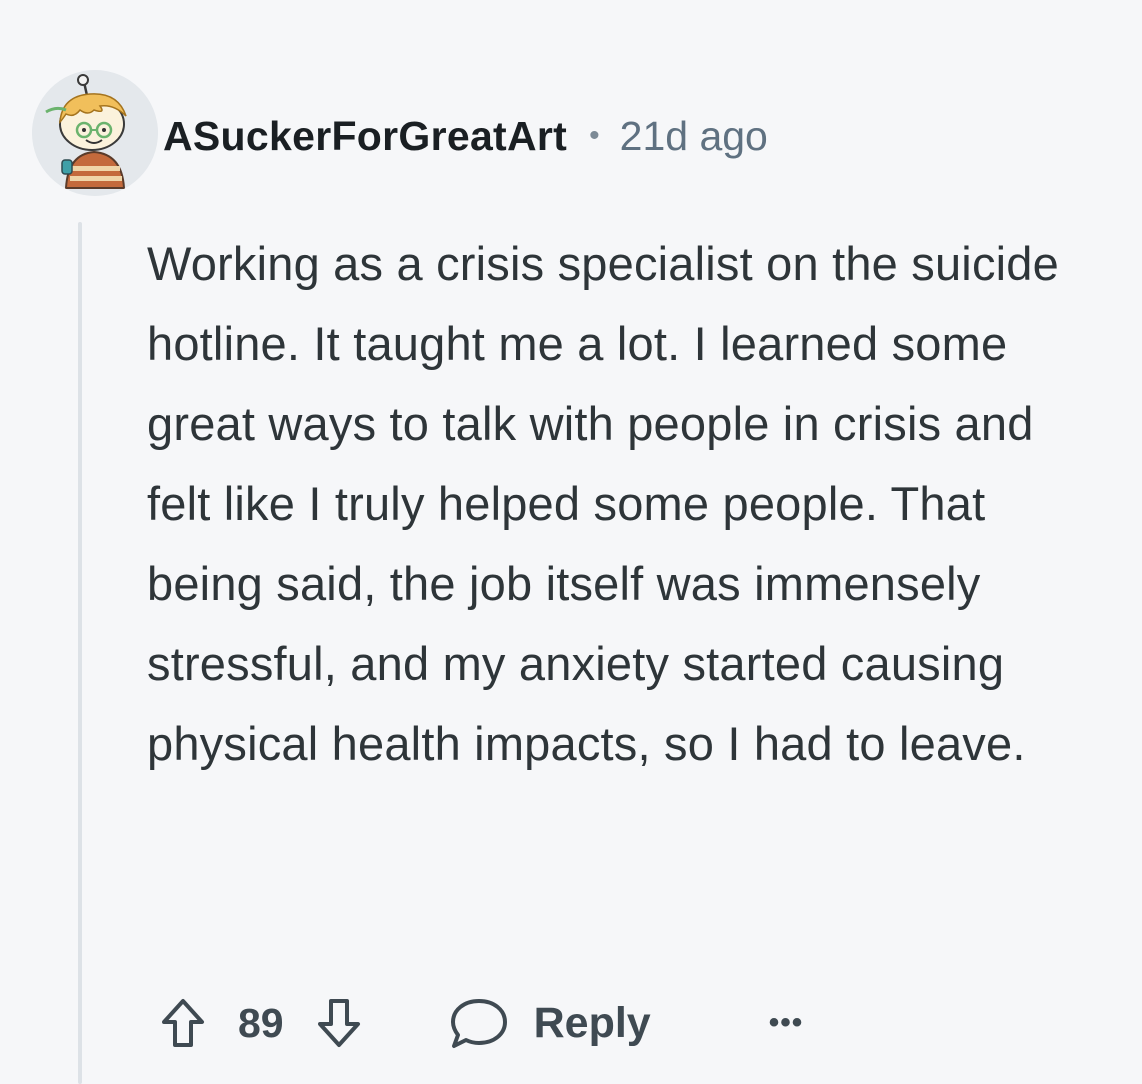  I want to click on downvote-arrow-icon, so click(339, 1023).